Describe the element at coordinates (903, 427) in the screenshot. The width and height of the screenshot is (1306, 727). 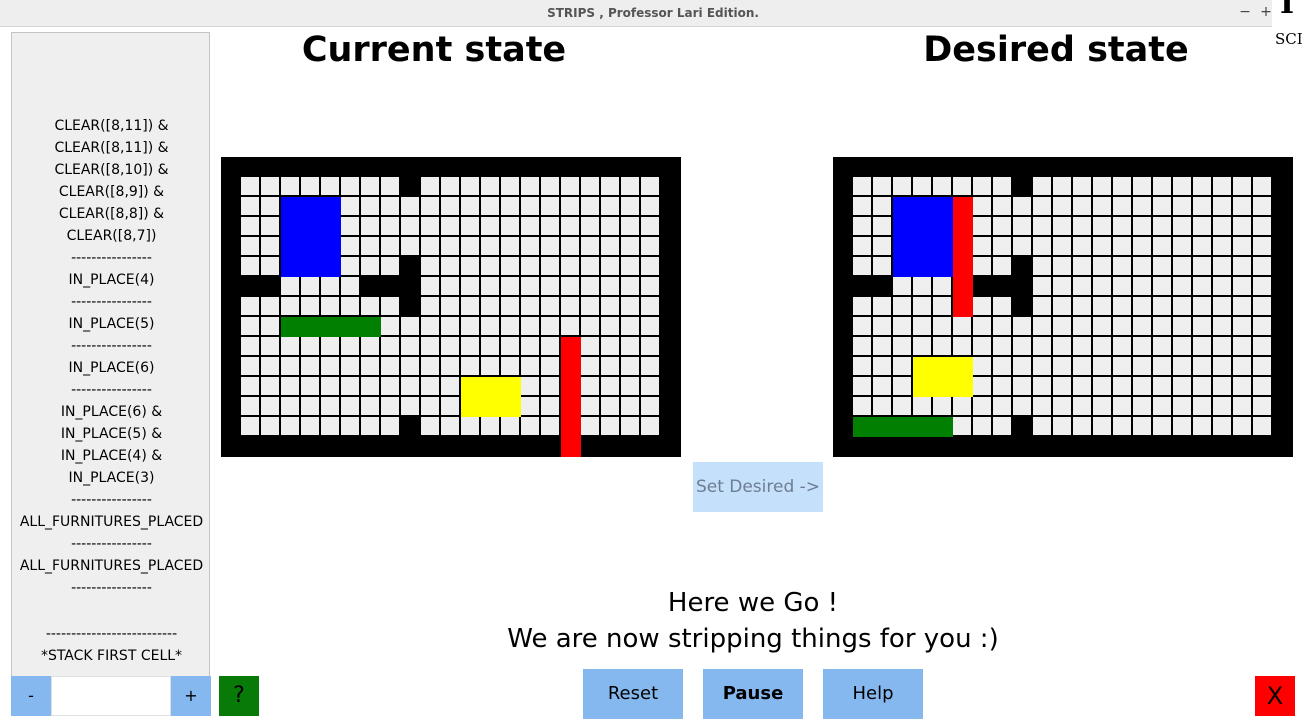
I see `green-furniture` at that location.